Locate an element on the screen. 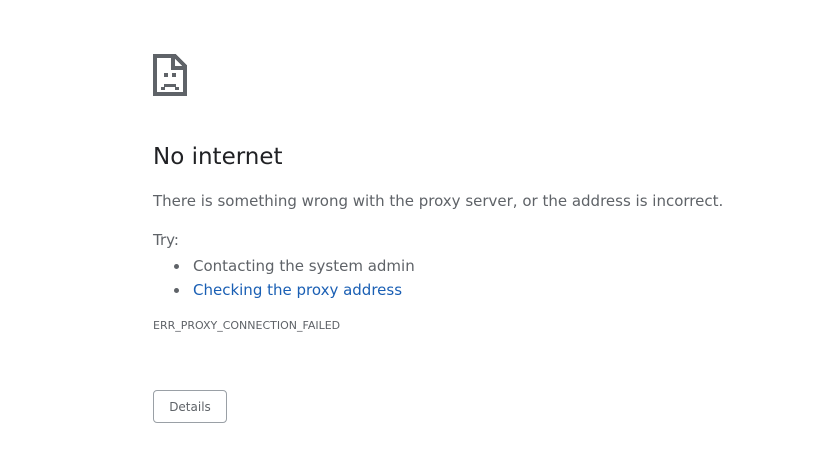  sad-page-icon is located at coordinates (170, 75).